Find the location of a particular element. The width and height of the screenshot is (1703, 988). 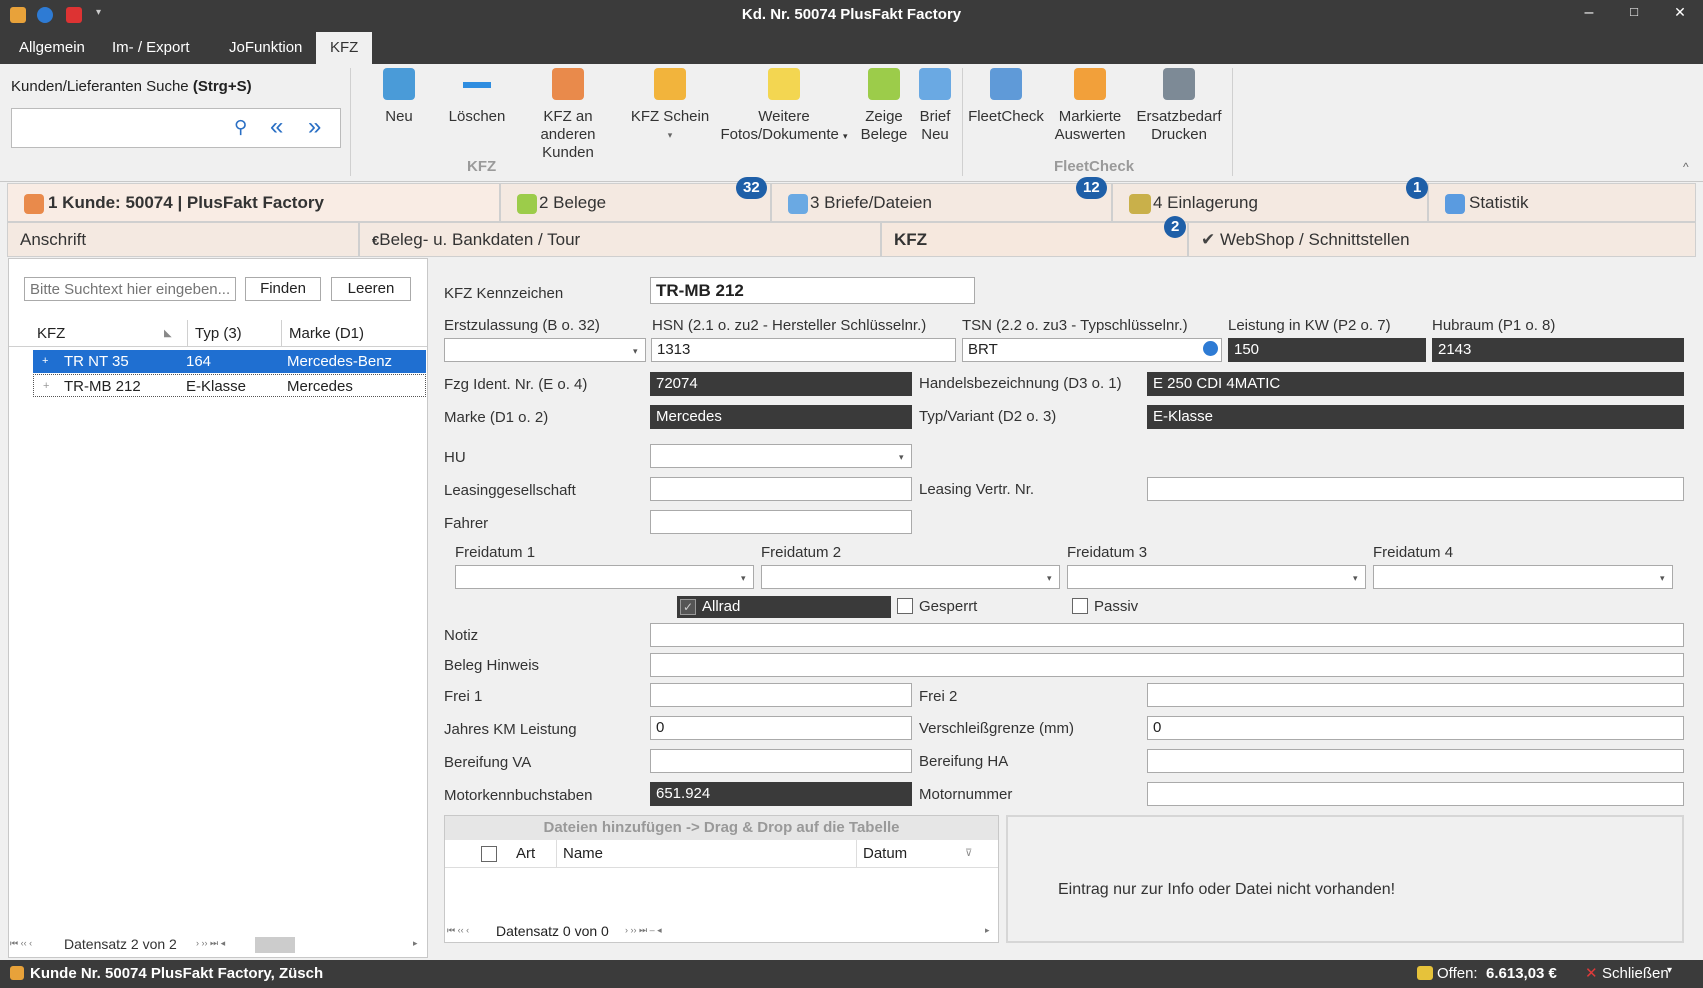

kfz-schein-button: KFZ Schein ▾ is located at coordinates (670, 106).